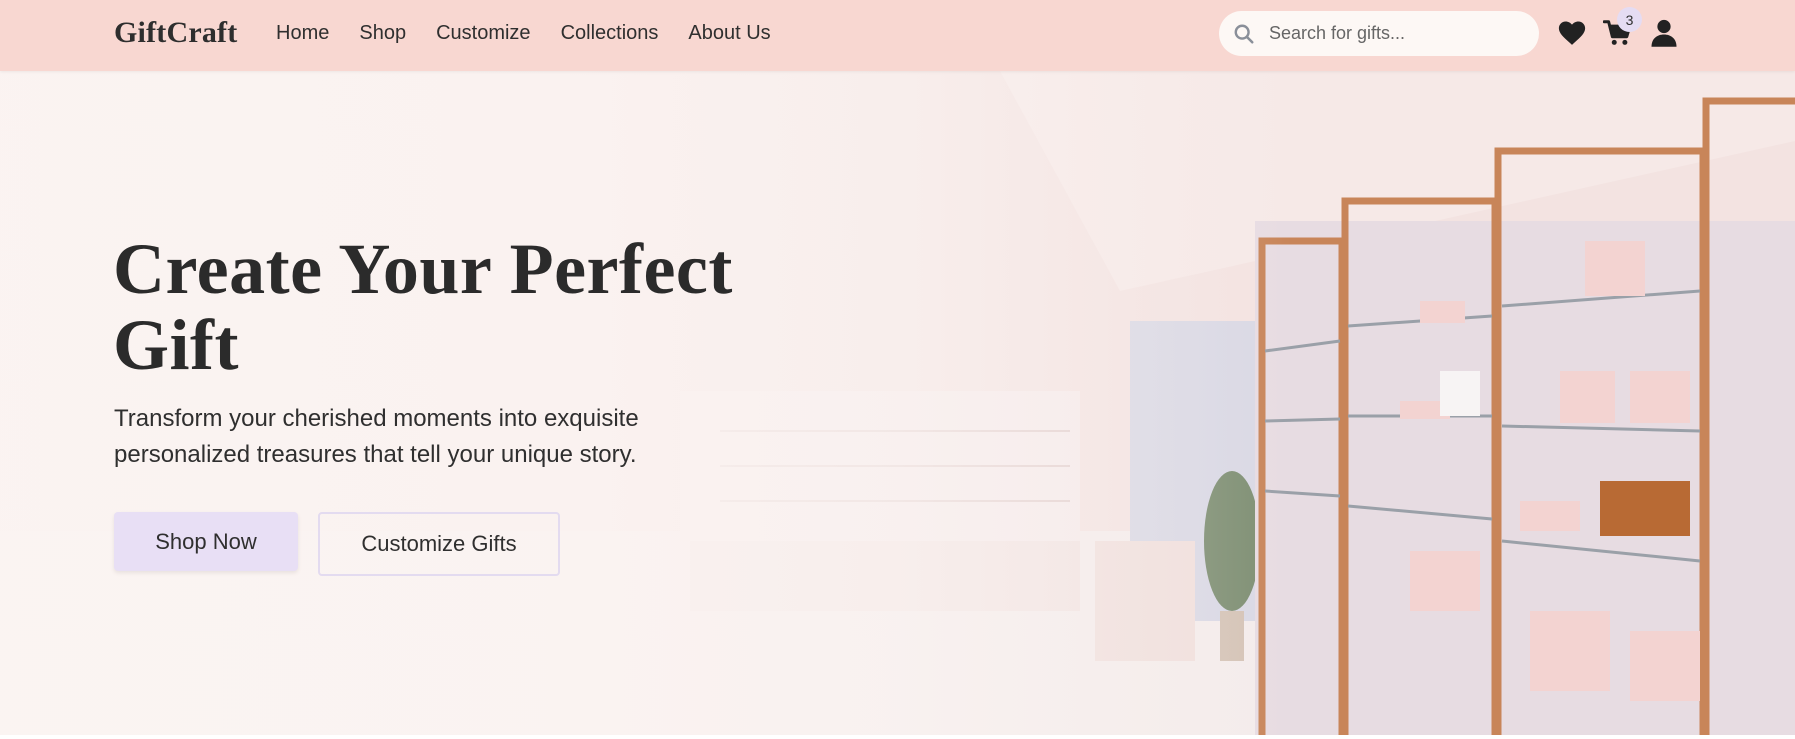 This screenshot has width=1795, height=739. Describe the element at coordinates (483, 33) in the screenshot. I see `nav-item-customize: Customize` at that location.